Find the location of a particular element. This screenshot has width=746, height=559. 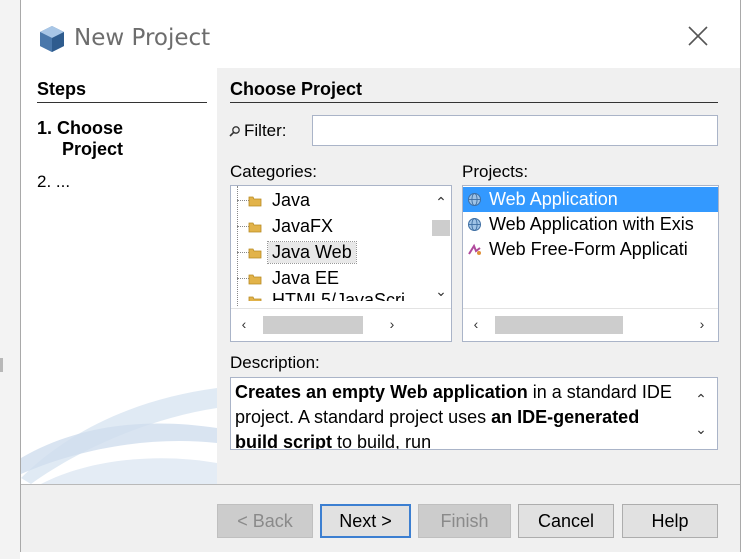

steps-header: Steps is located at coordinates (62, 89).